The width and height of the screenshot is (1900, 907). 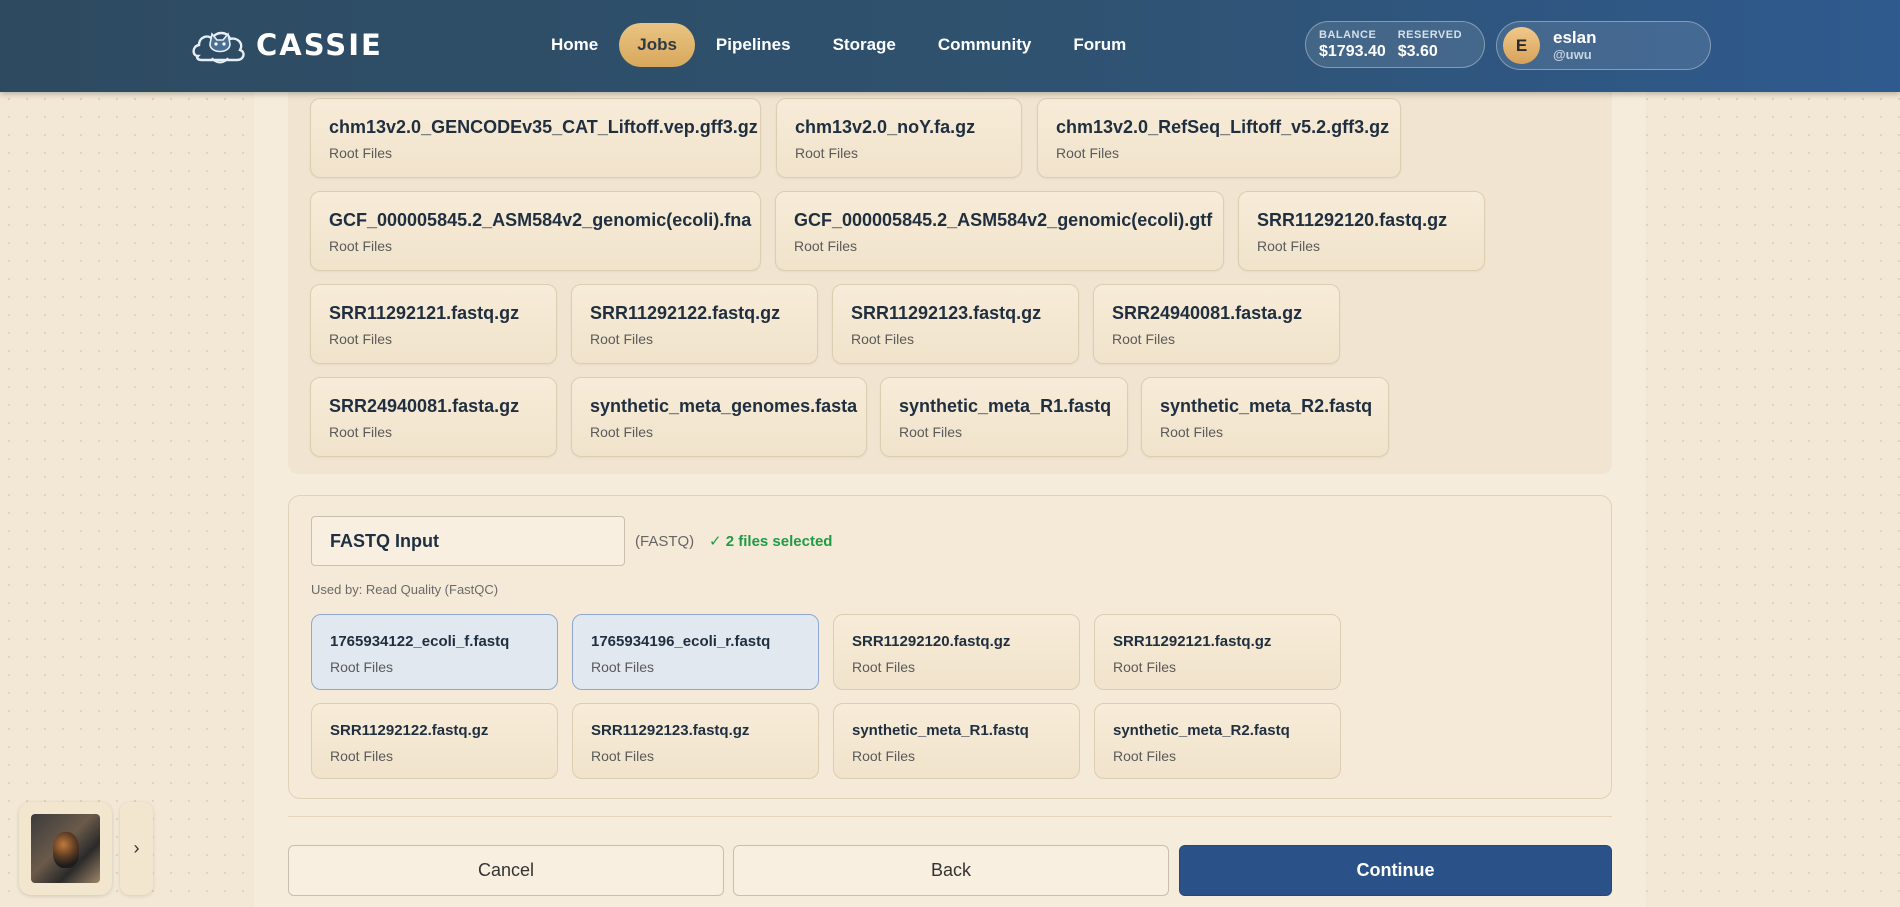 I want to click on back-button: Back, so click(x=951, y=870).